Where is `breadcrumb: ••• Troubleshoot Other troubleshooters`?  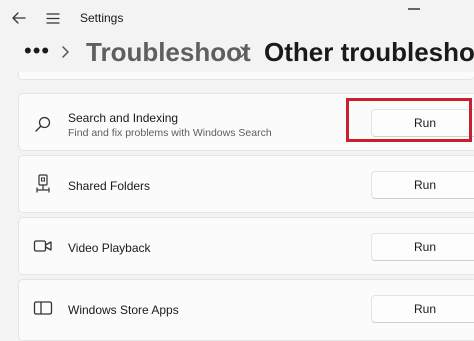 breadcrumb: ••• Troubleshoot Other troubleshooters is located at coordinates (237, 54).